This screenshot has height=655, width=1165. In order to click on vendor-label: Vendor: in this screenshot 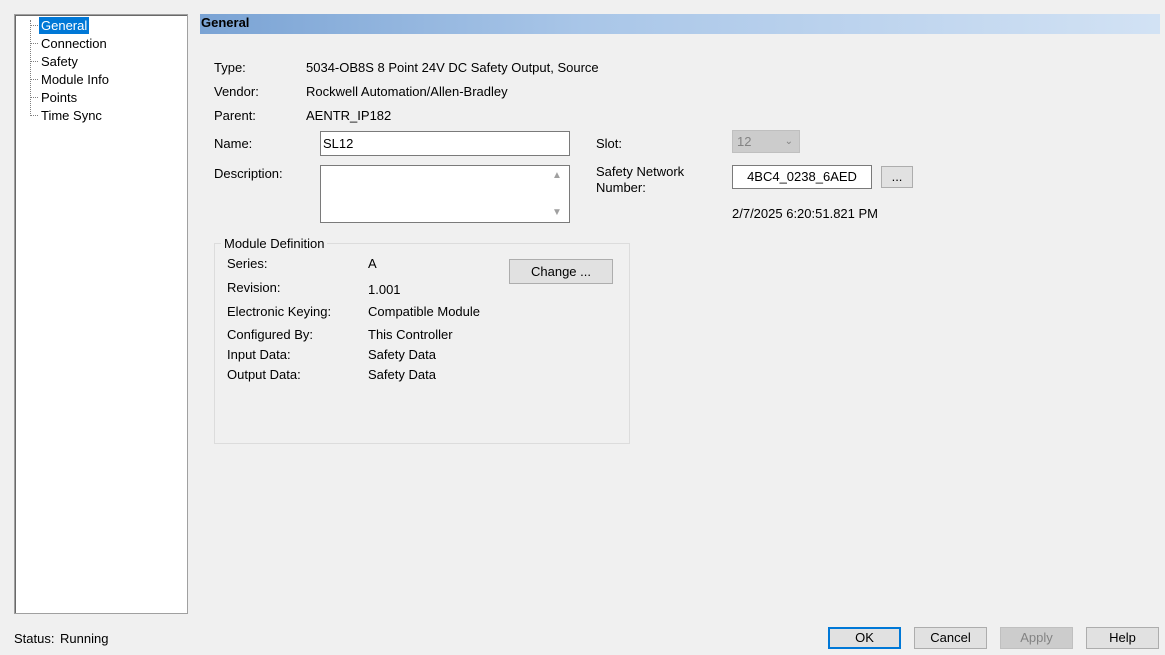, I will do `click(236, 91)`.